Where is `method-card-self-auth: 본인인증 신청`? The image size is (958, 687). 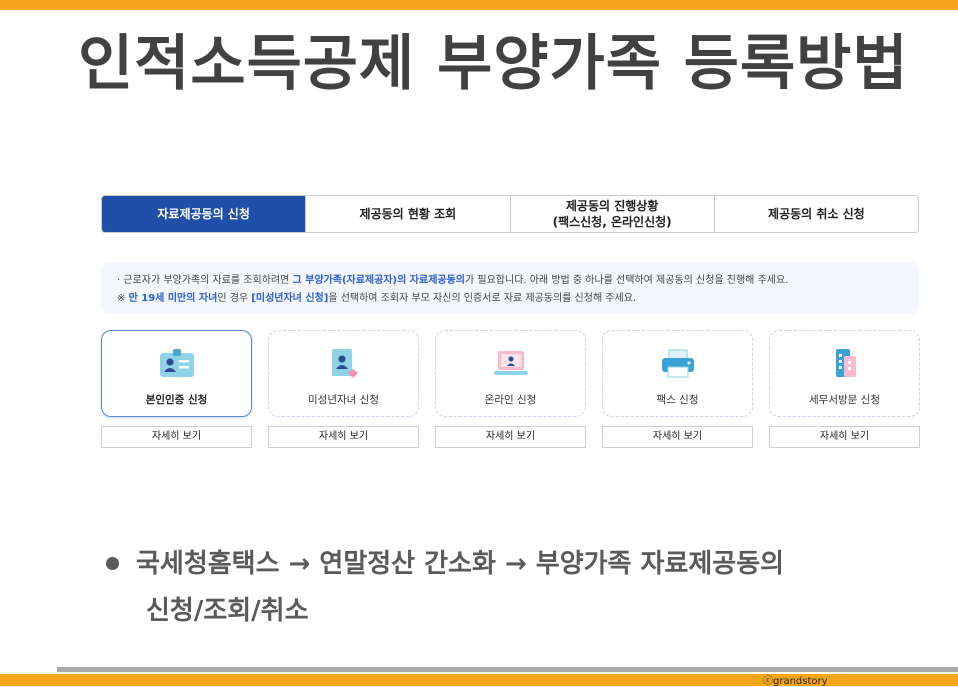 method-card-self-auth: 본인인증 신청 is located at coordinates (176, 373).